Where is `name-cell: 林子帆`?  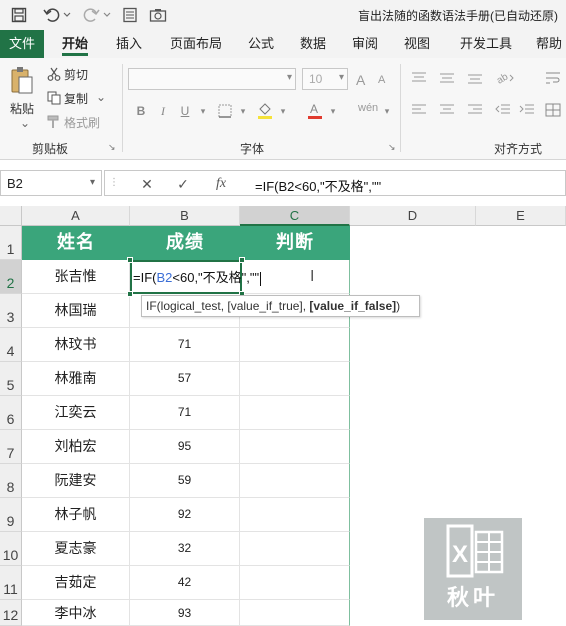
name-cell: 林子帆 is located at coordinates (76, 515).